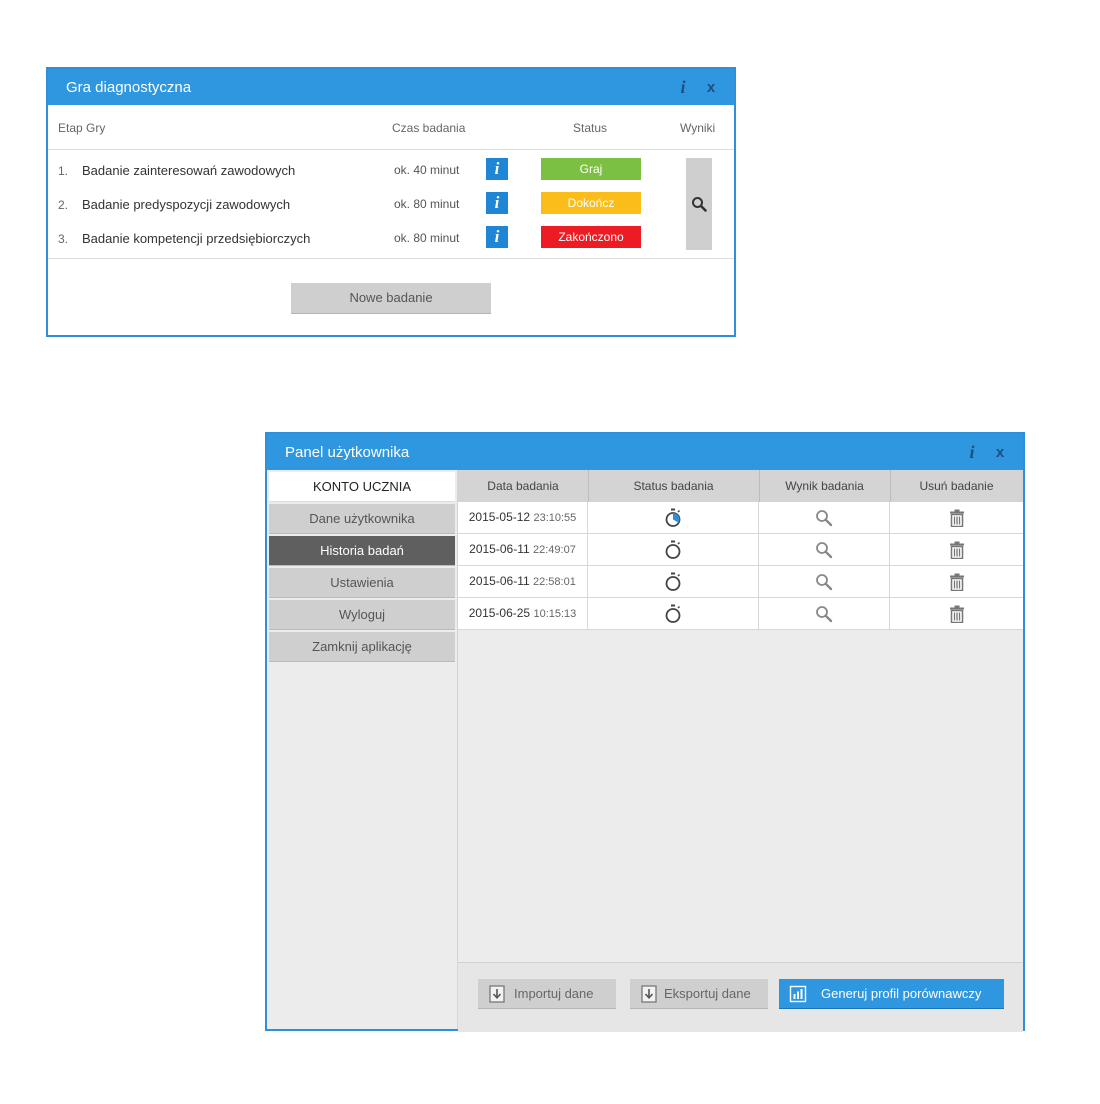 The width and height of the screenshot is (1100, 1104). I want to click on date-cell: 2015-05-12 23:10:55, so click(523, 517).